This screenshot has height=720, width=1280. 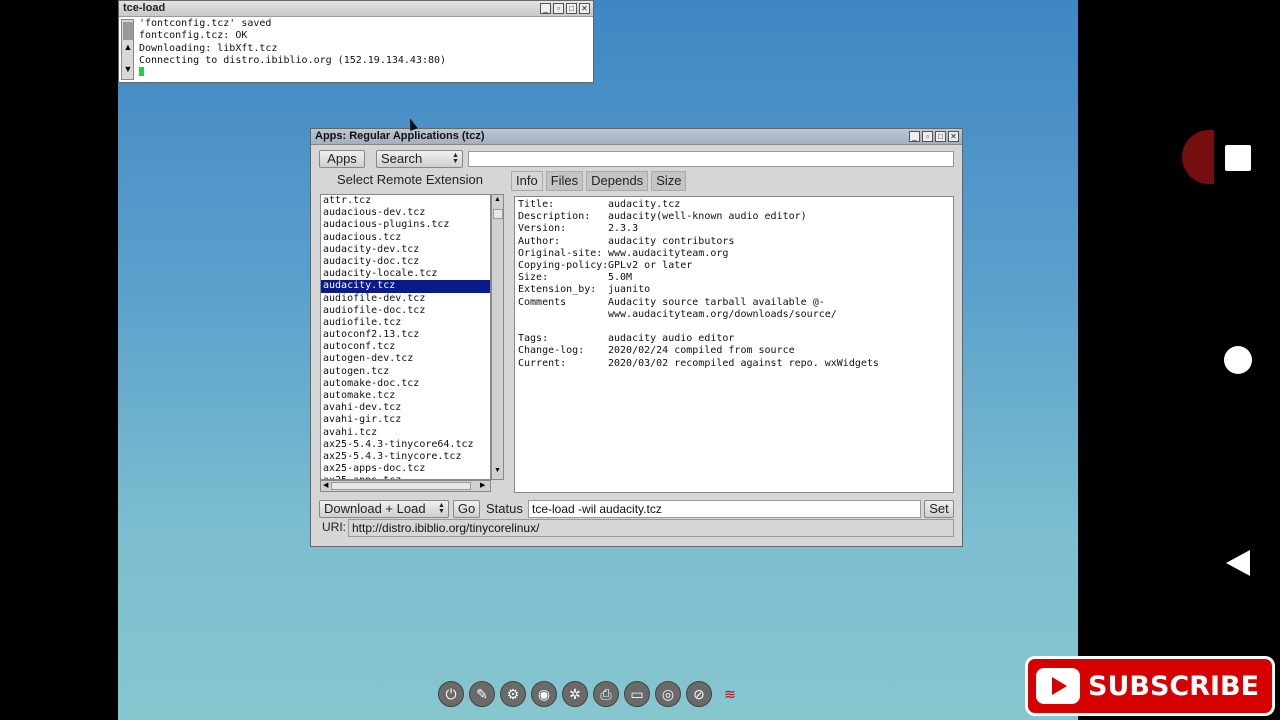 What do you see at coordinates (405, 299) in the screenshot?
I see `list-item: audiofile-dev.tcz` at bounding box center [405, 299].